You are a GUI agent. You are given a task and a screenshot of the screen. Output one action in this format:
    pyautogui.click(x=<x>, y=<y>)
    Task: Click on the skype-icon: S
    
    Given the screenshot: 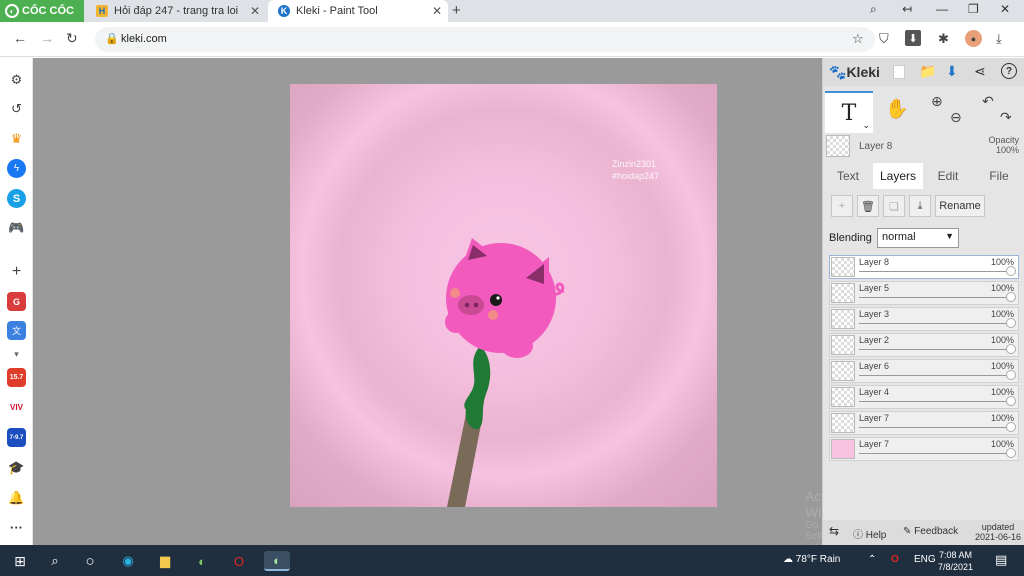 What is the action you would take?
    pyautogui.click(x=16, y=198)
    